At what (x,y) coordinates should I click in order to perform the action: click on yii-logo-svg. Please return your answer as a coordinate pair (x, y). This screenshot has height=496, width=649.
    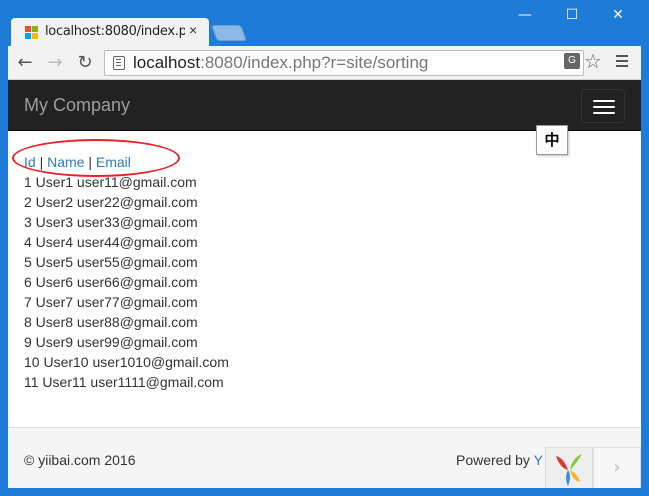
    Looking at the image, I should click on (569, 470).